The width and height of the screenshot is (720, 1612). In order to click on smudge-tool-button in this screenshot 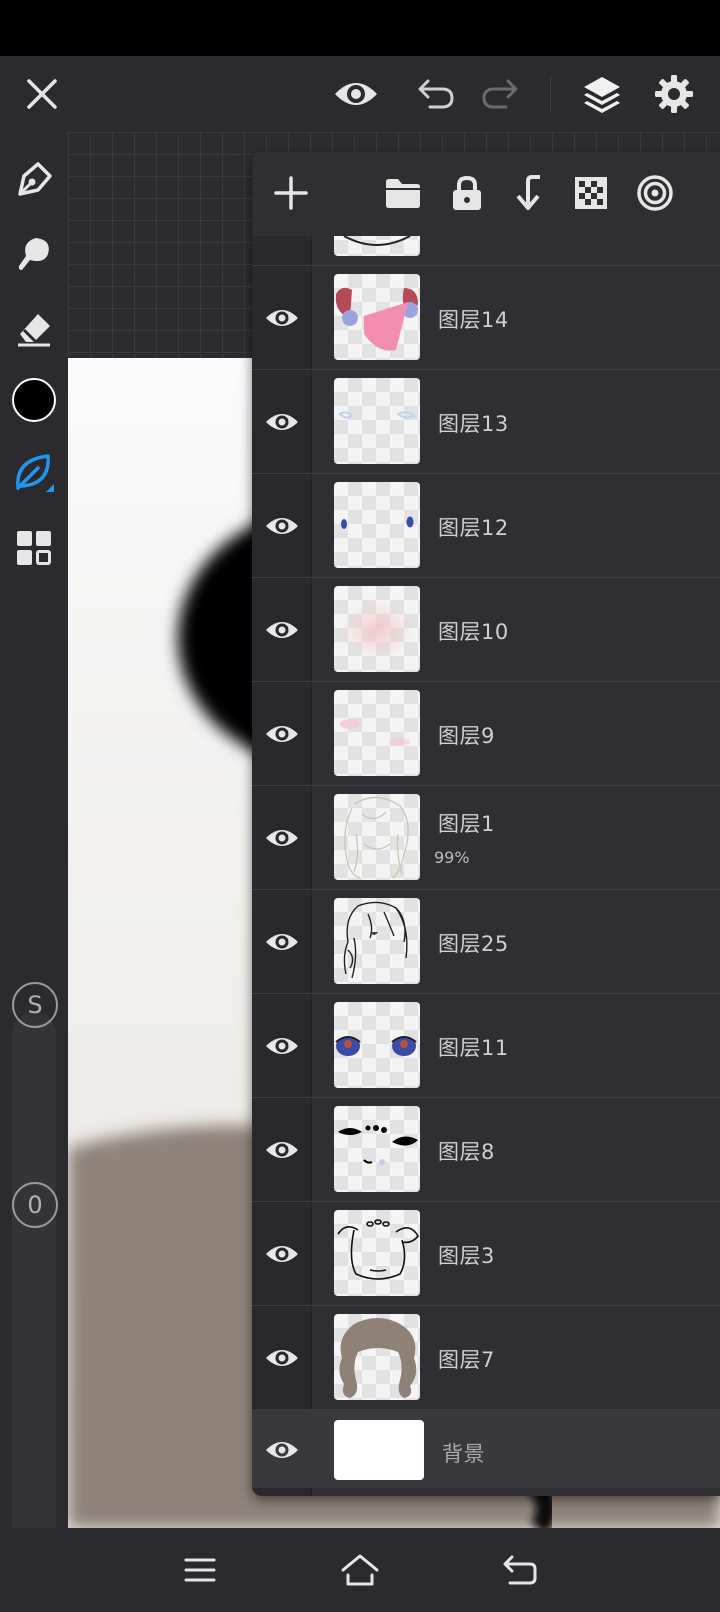, I will do `click(34, 254)`.